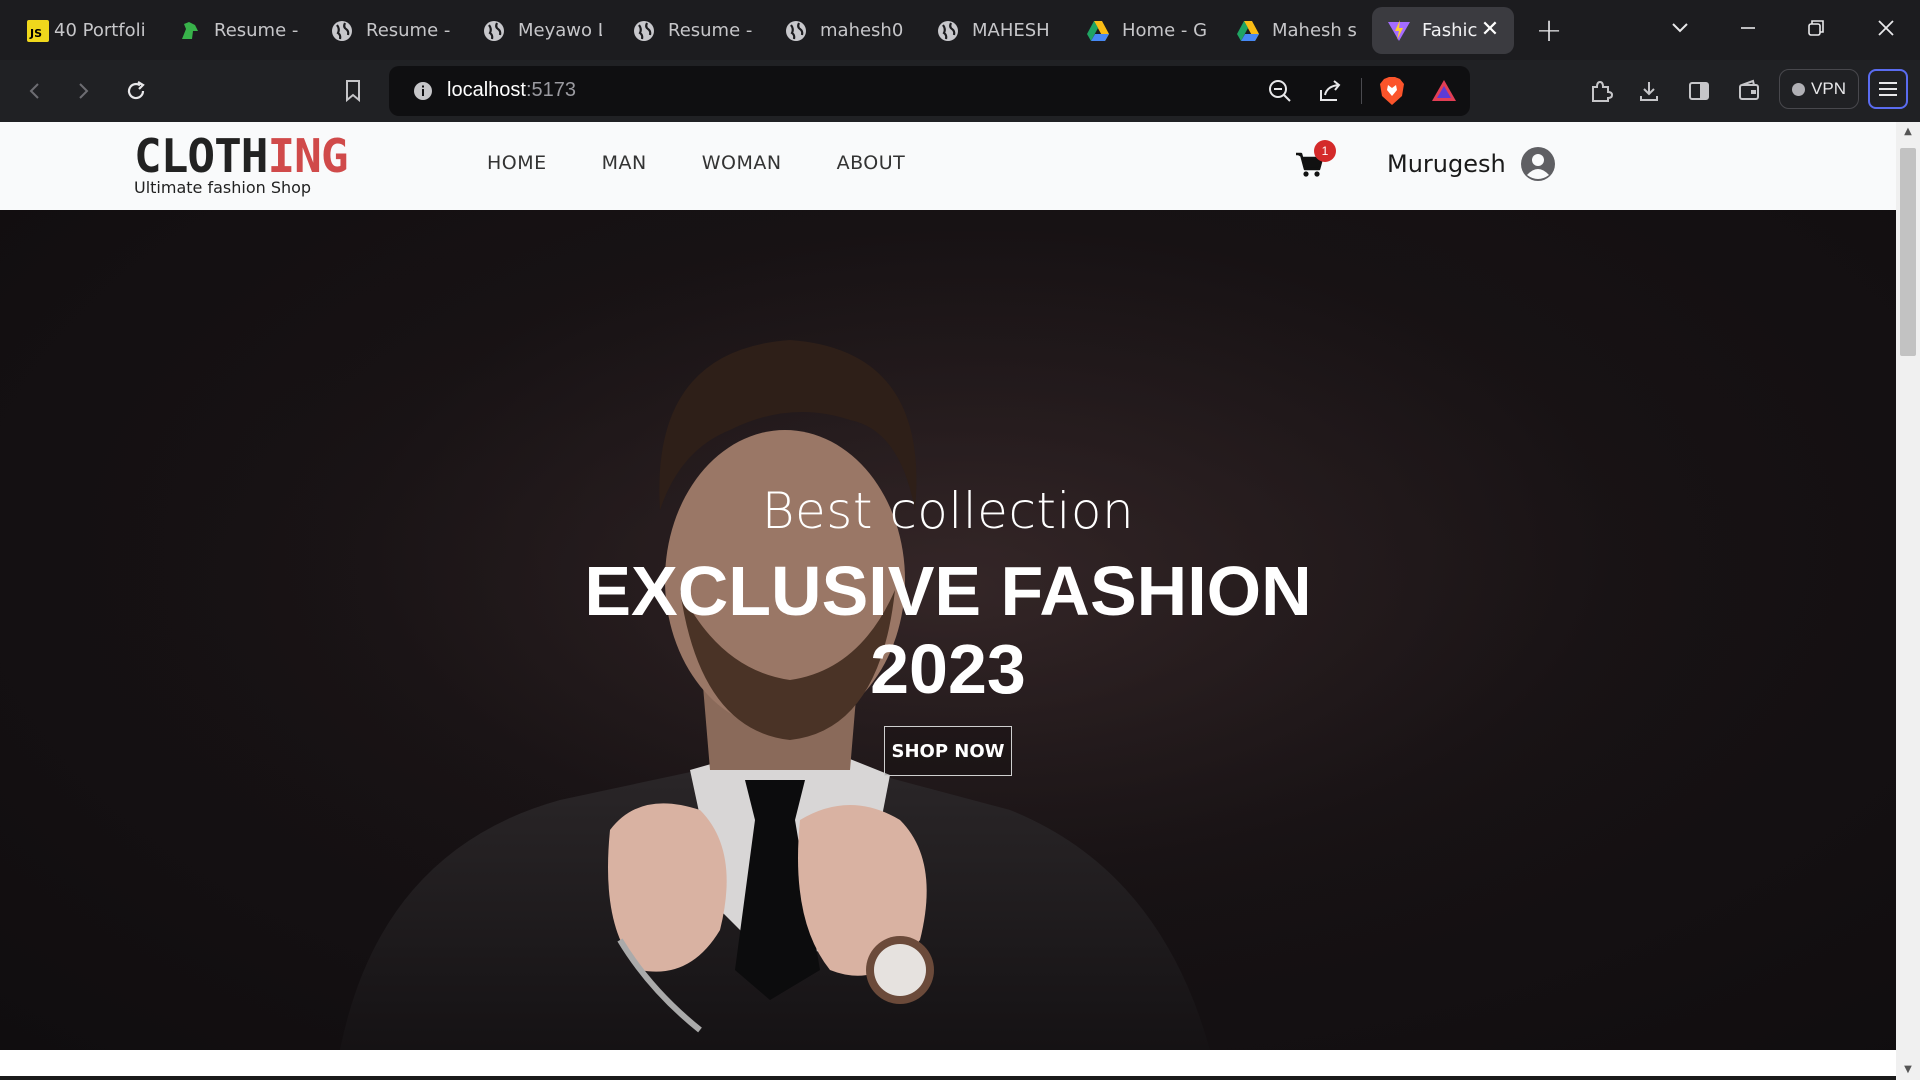 The image size is (1920, 1080). What do you see at coordinates (1444, 93) in the screenshot?
I see `brave-rewards-icon` at bounding box center [1444, 93].